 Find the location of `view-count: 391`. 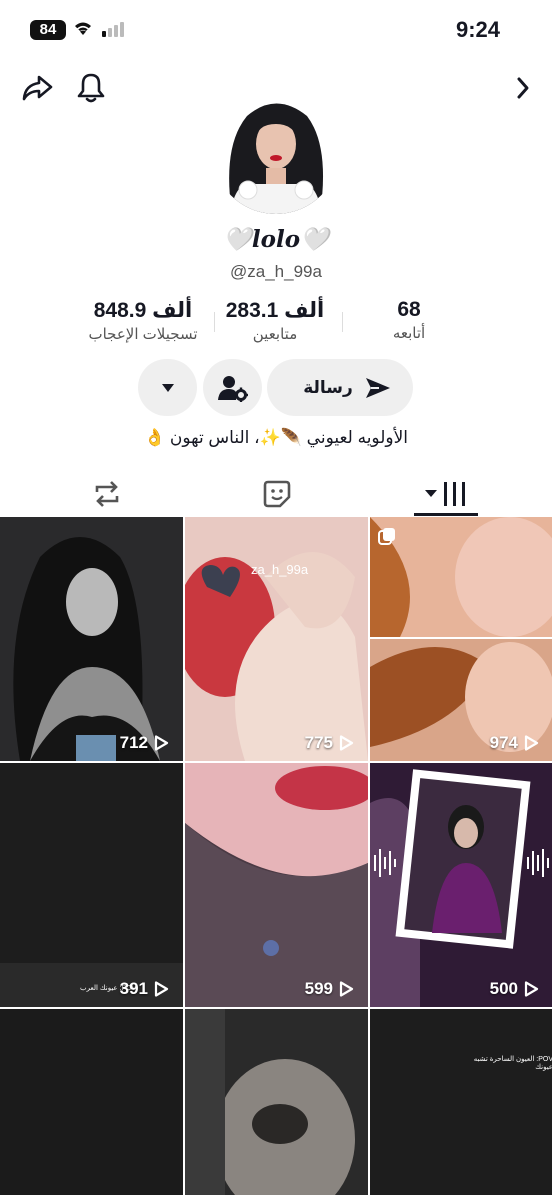

view-count: 391 is located at coordinates (144, 989).